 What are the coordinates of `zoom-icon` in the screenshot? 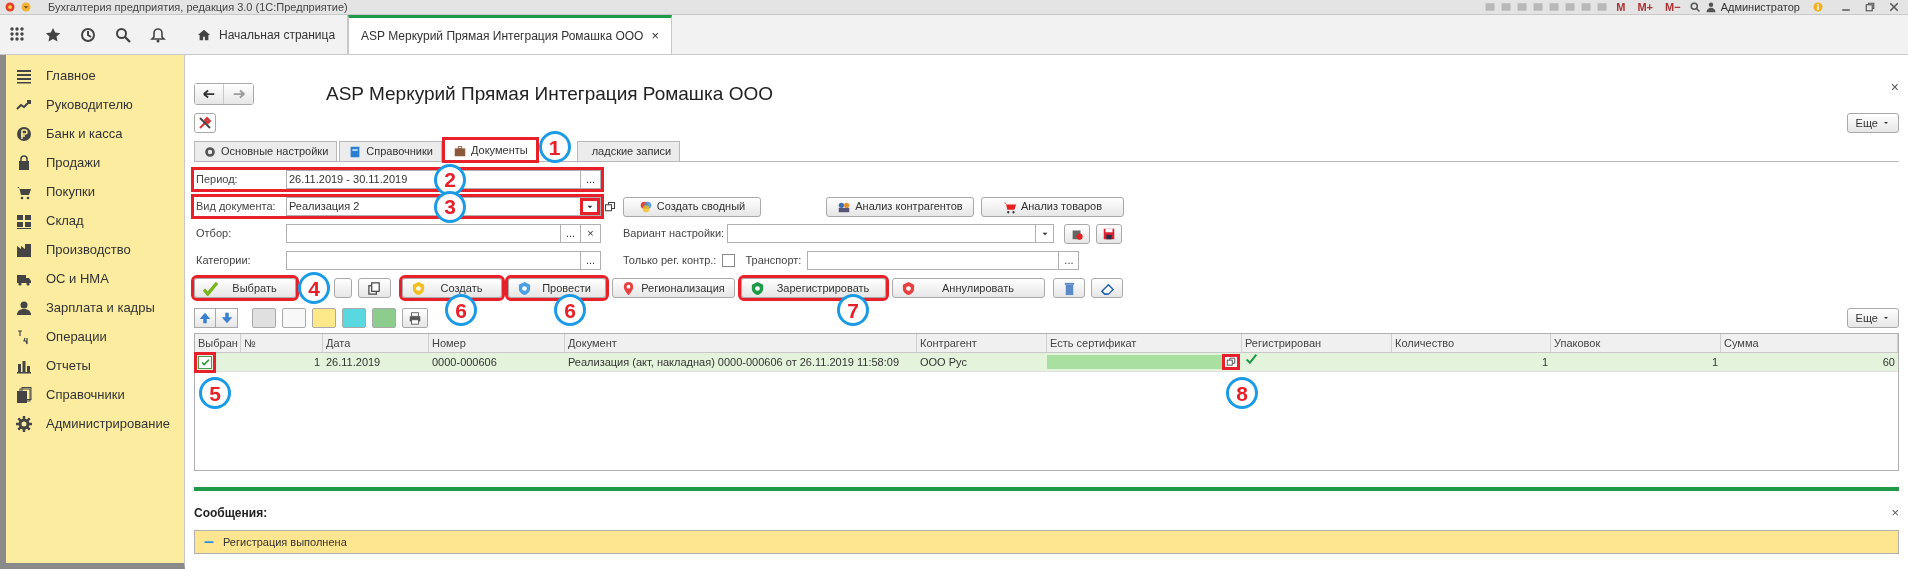 It's located at (1694, 7).